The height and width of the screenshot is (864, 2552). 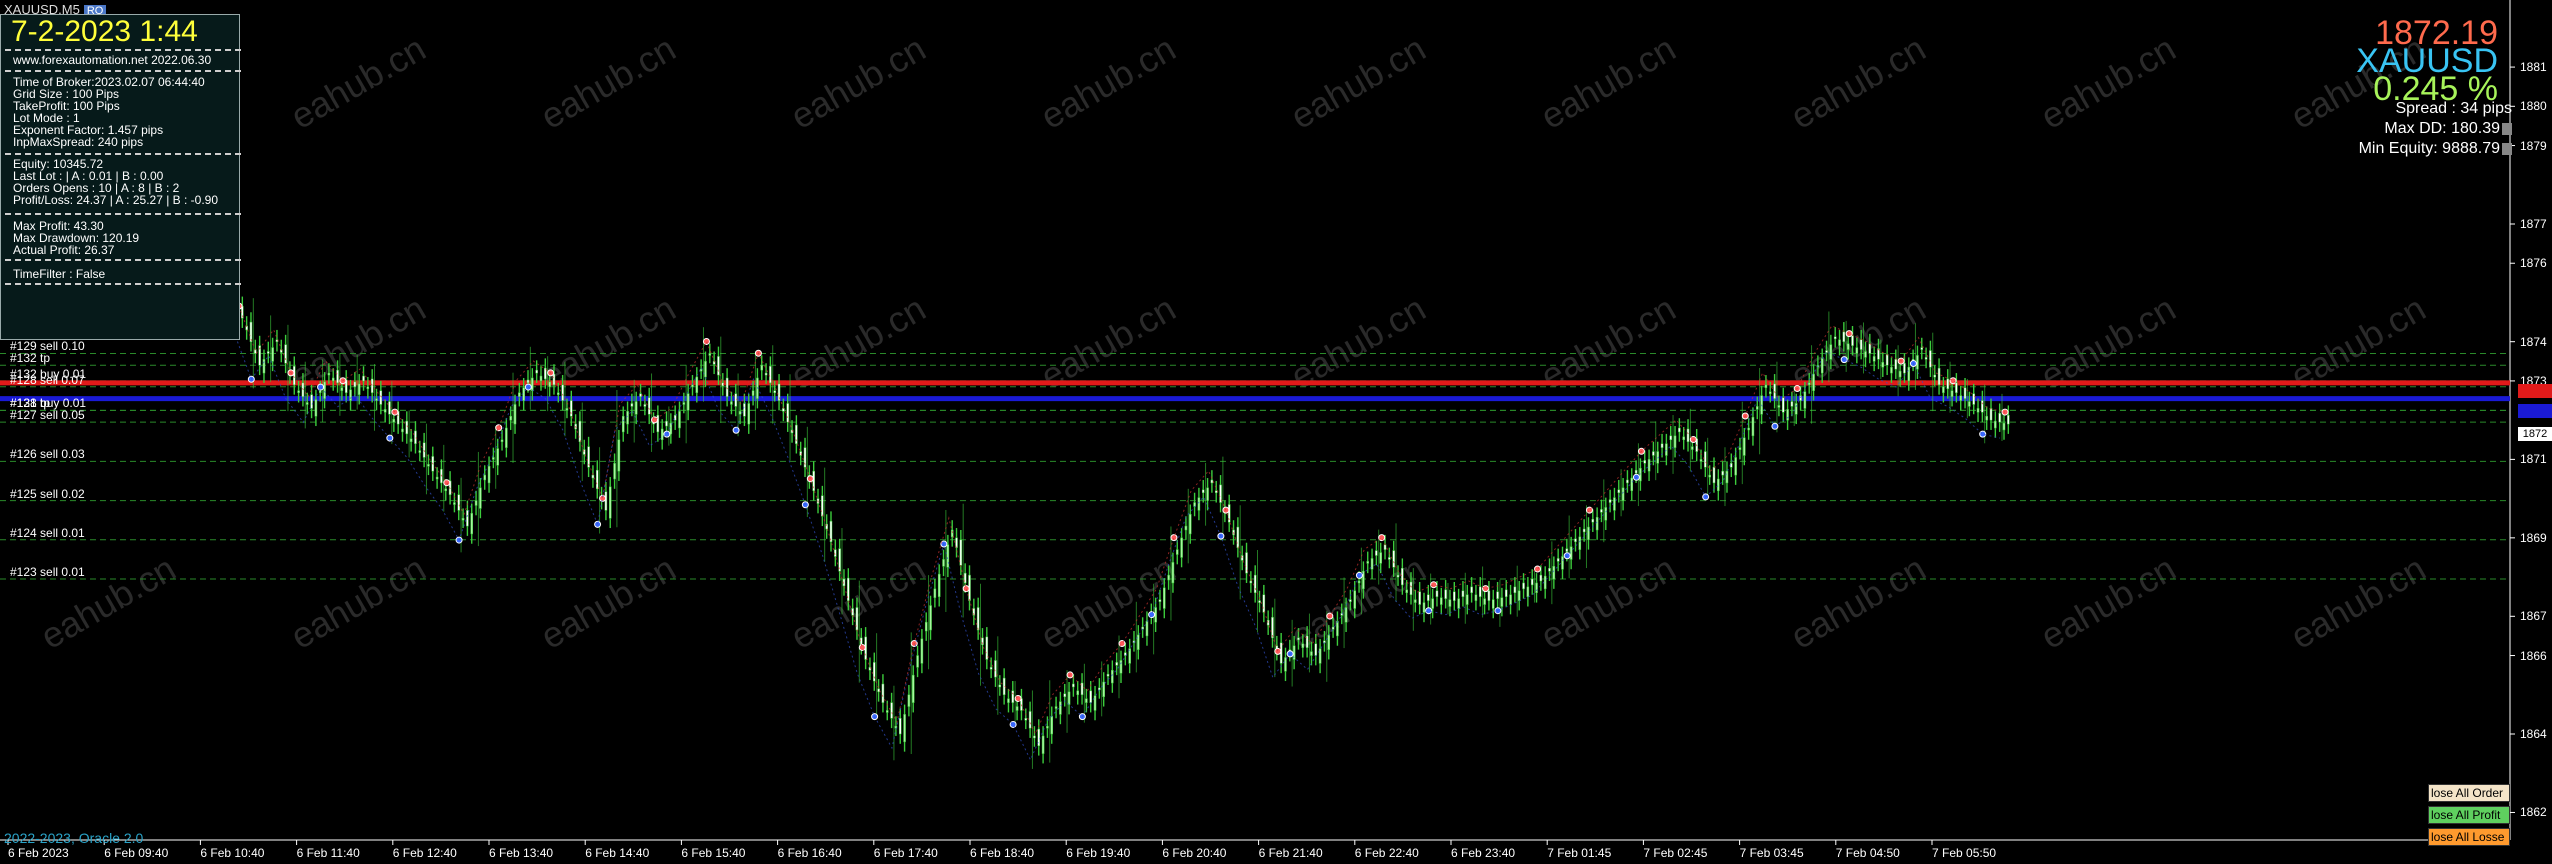 I want to click on close-all-orders-button: lose All Order, so click(x=2469, y=793).